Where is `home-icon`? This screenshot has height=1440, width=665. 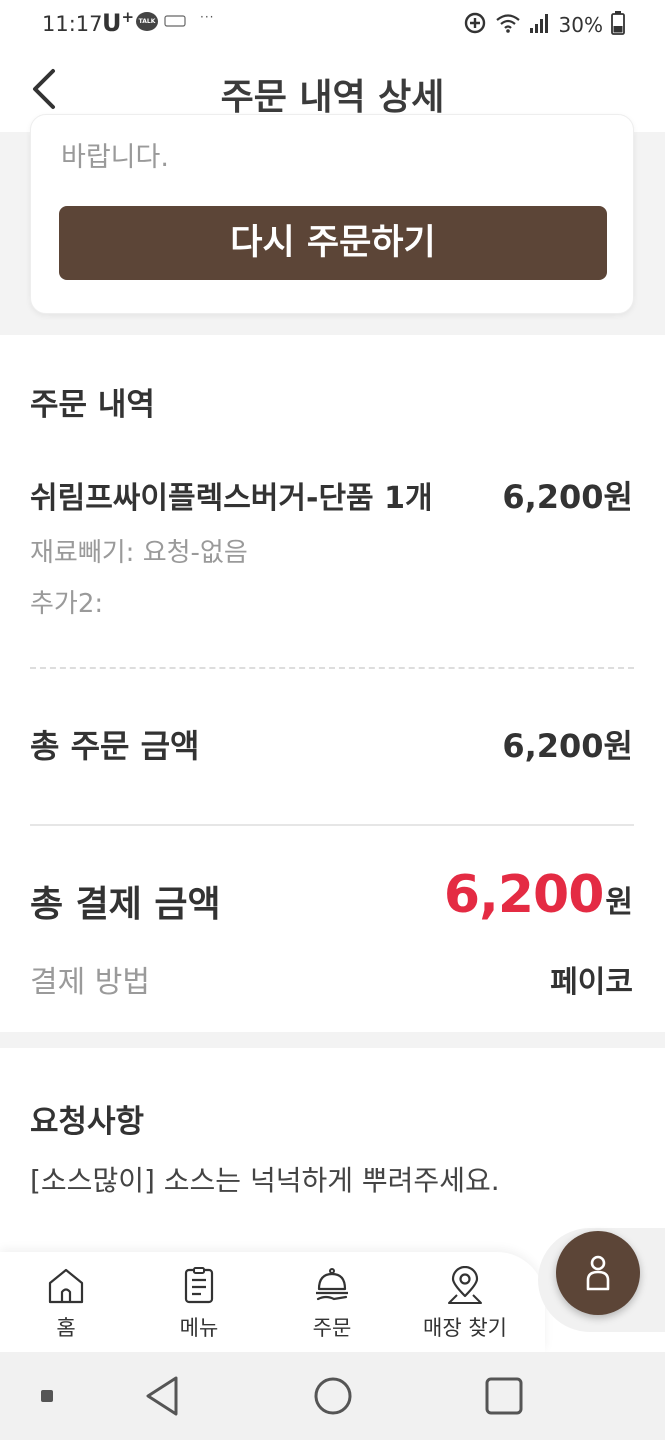 home-icon is located at coordinates (66, 1286).